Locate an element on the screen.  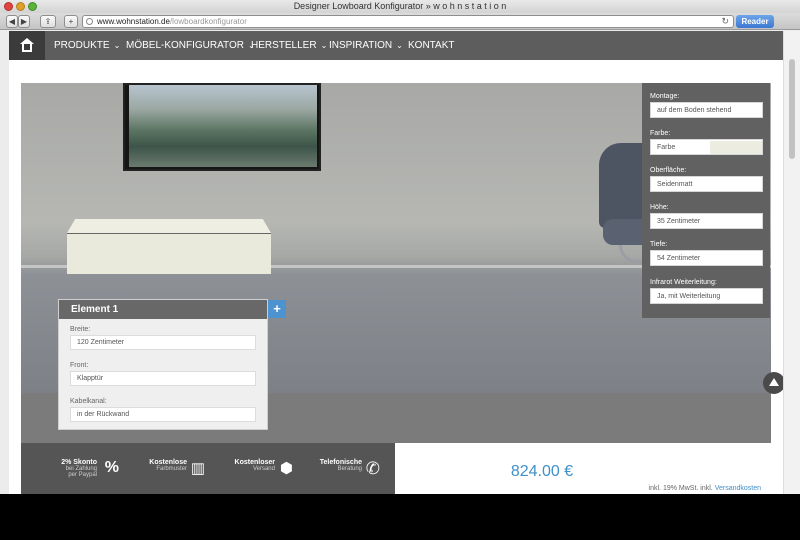
feature-farbmuster: Kostenlose Farbmuster ▥ is located at coordinates (177, 468).